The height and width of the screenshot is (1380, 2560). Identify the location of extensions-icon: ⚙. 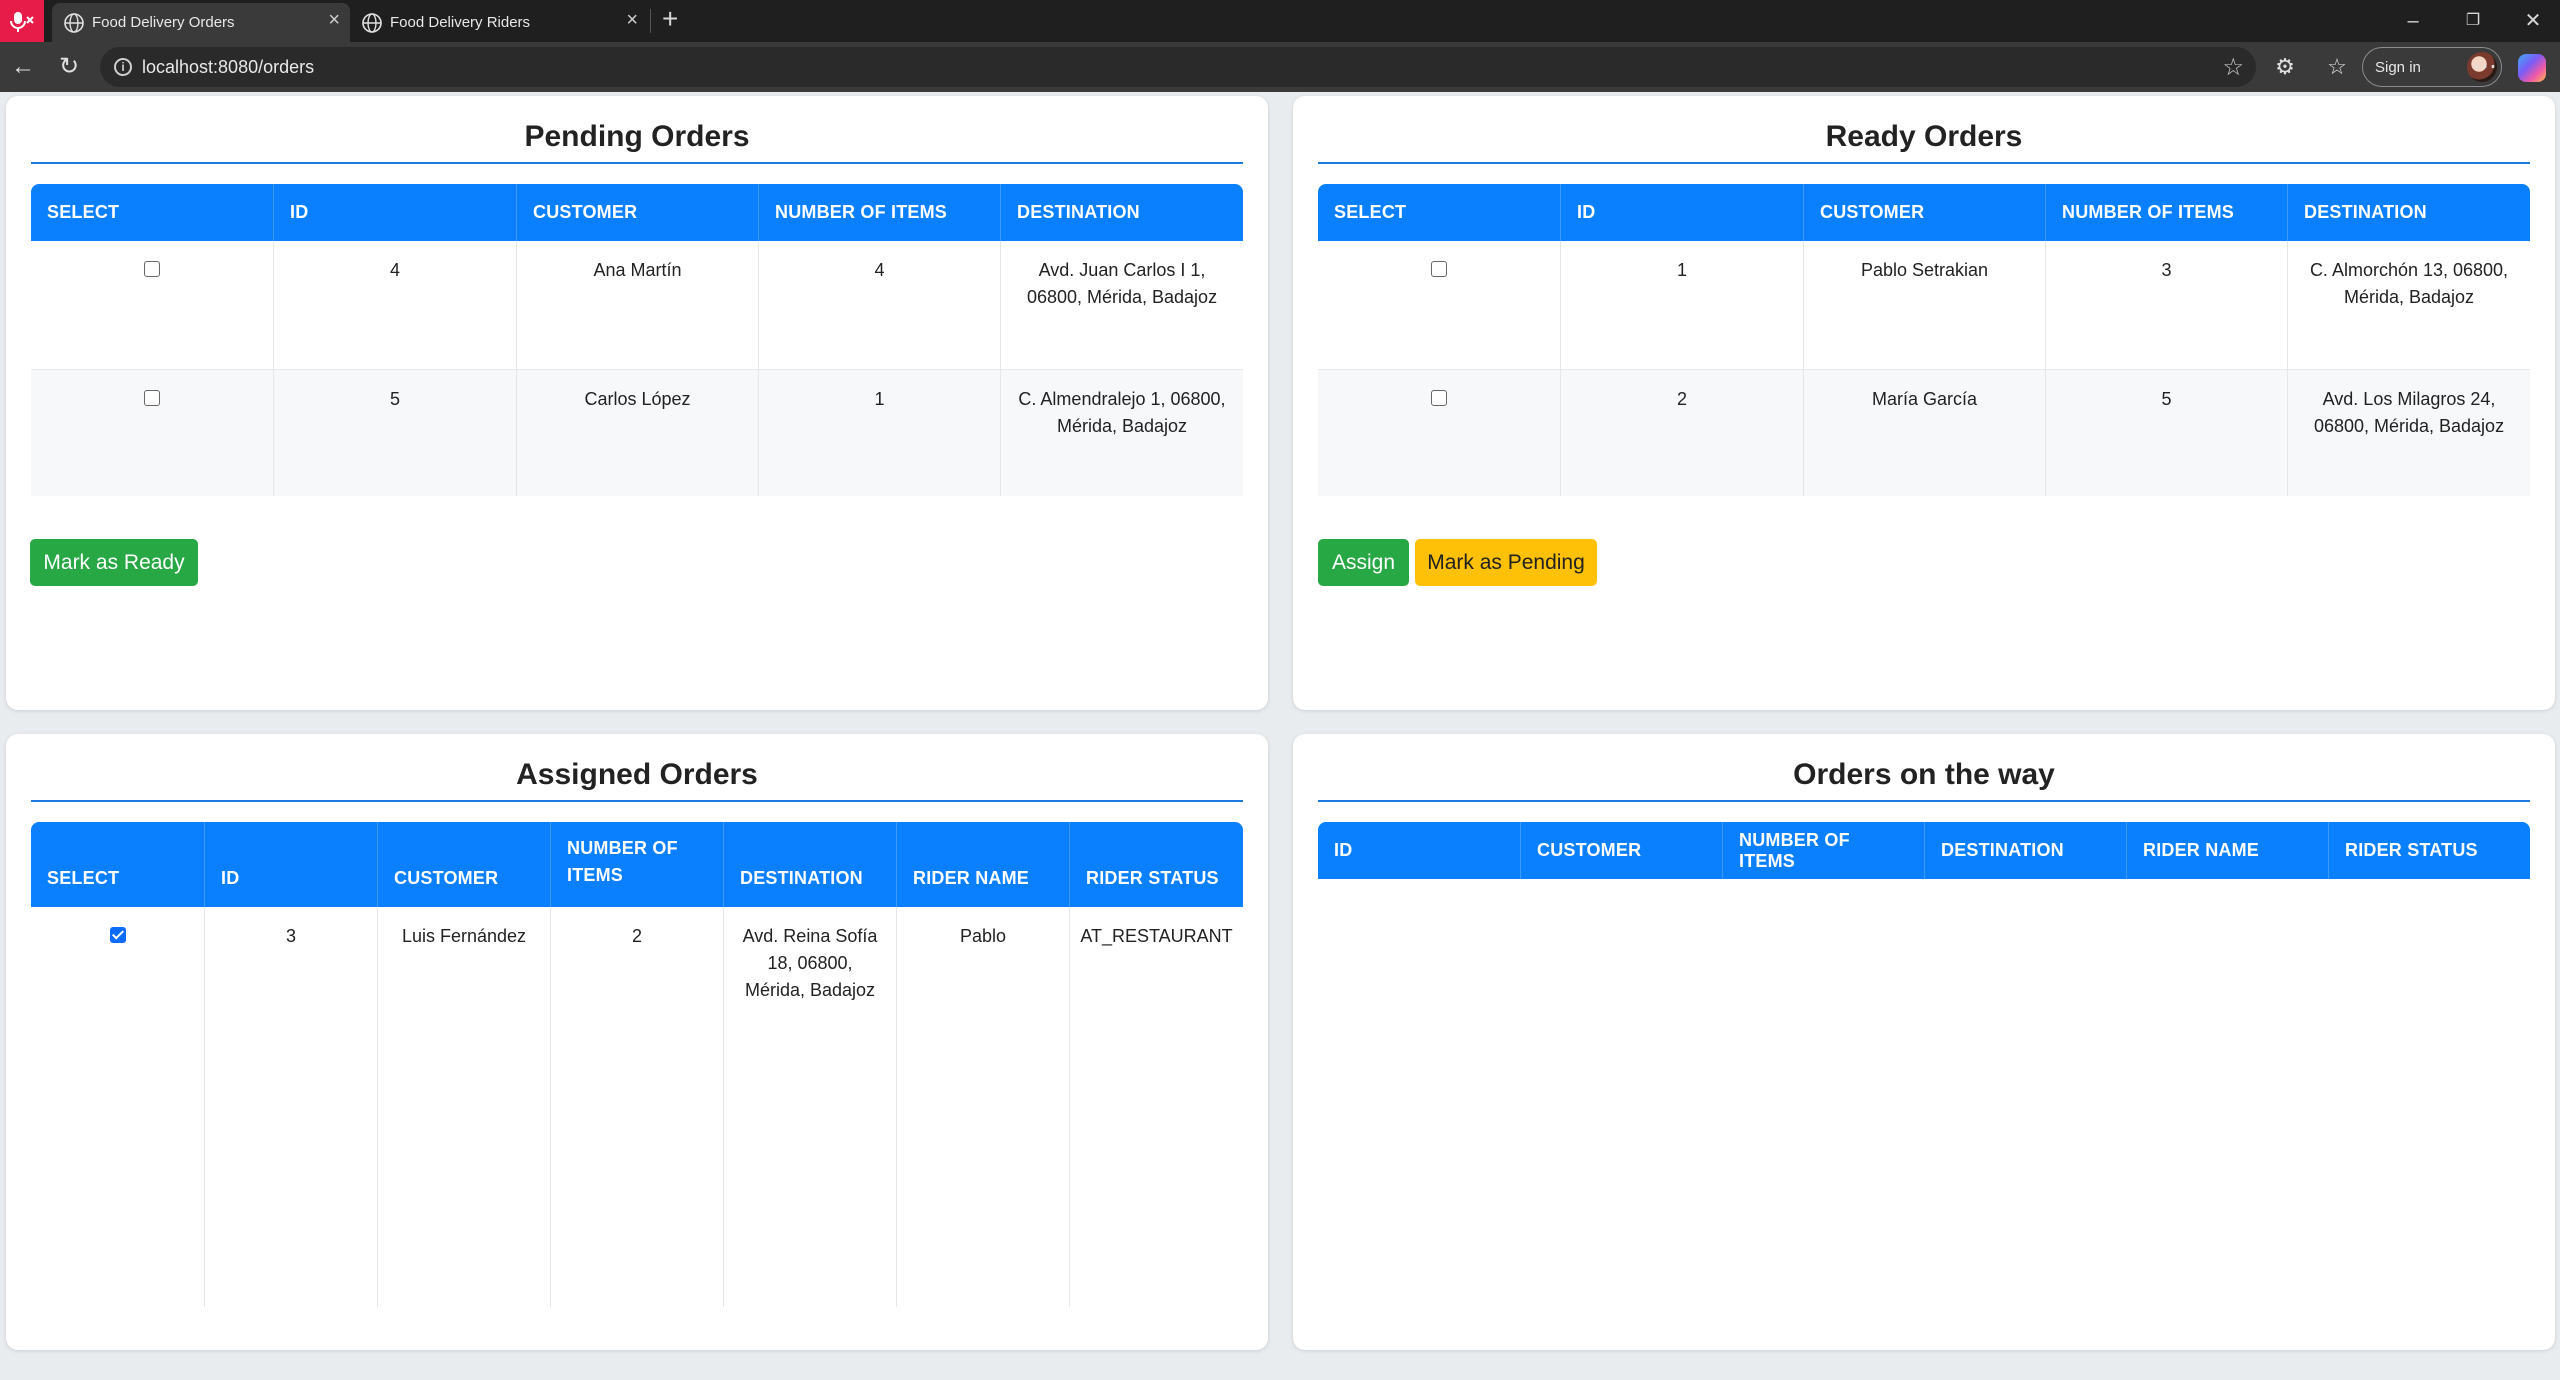
(2285, 67).